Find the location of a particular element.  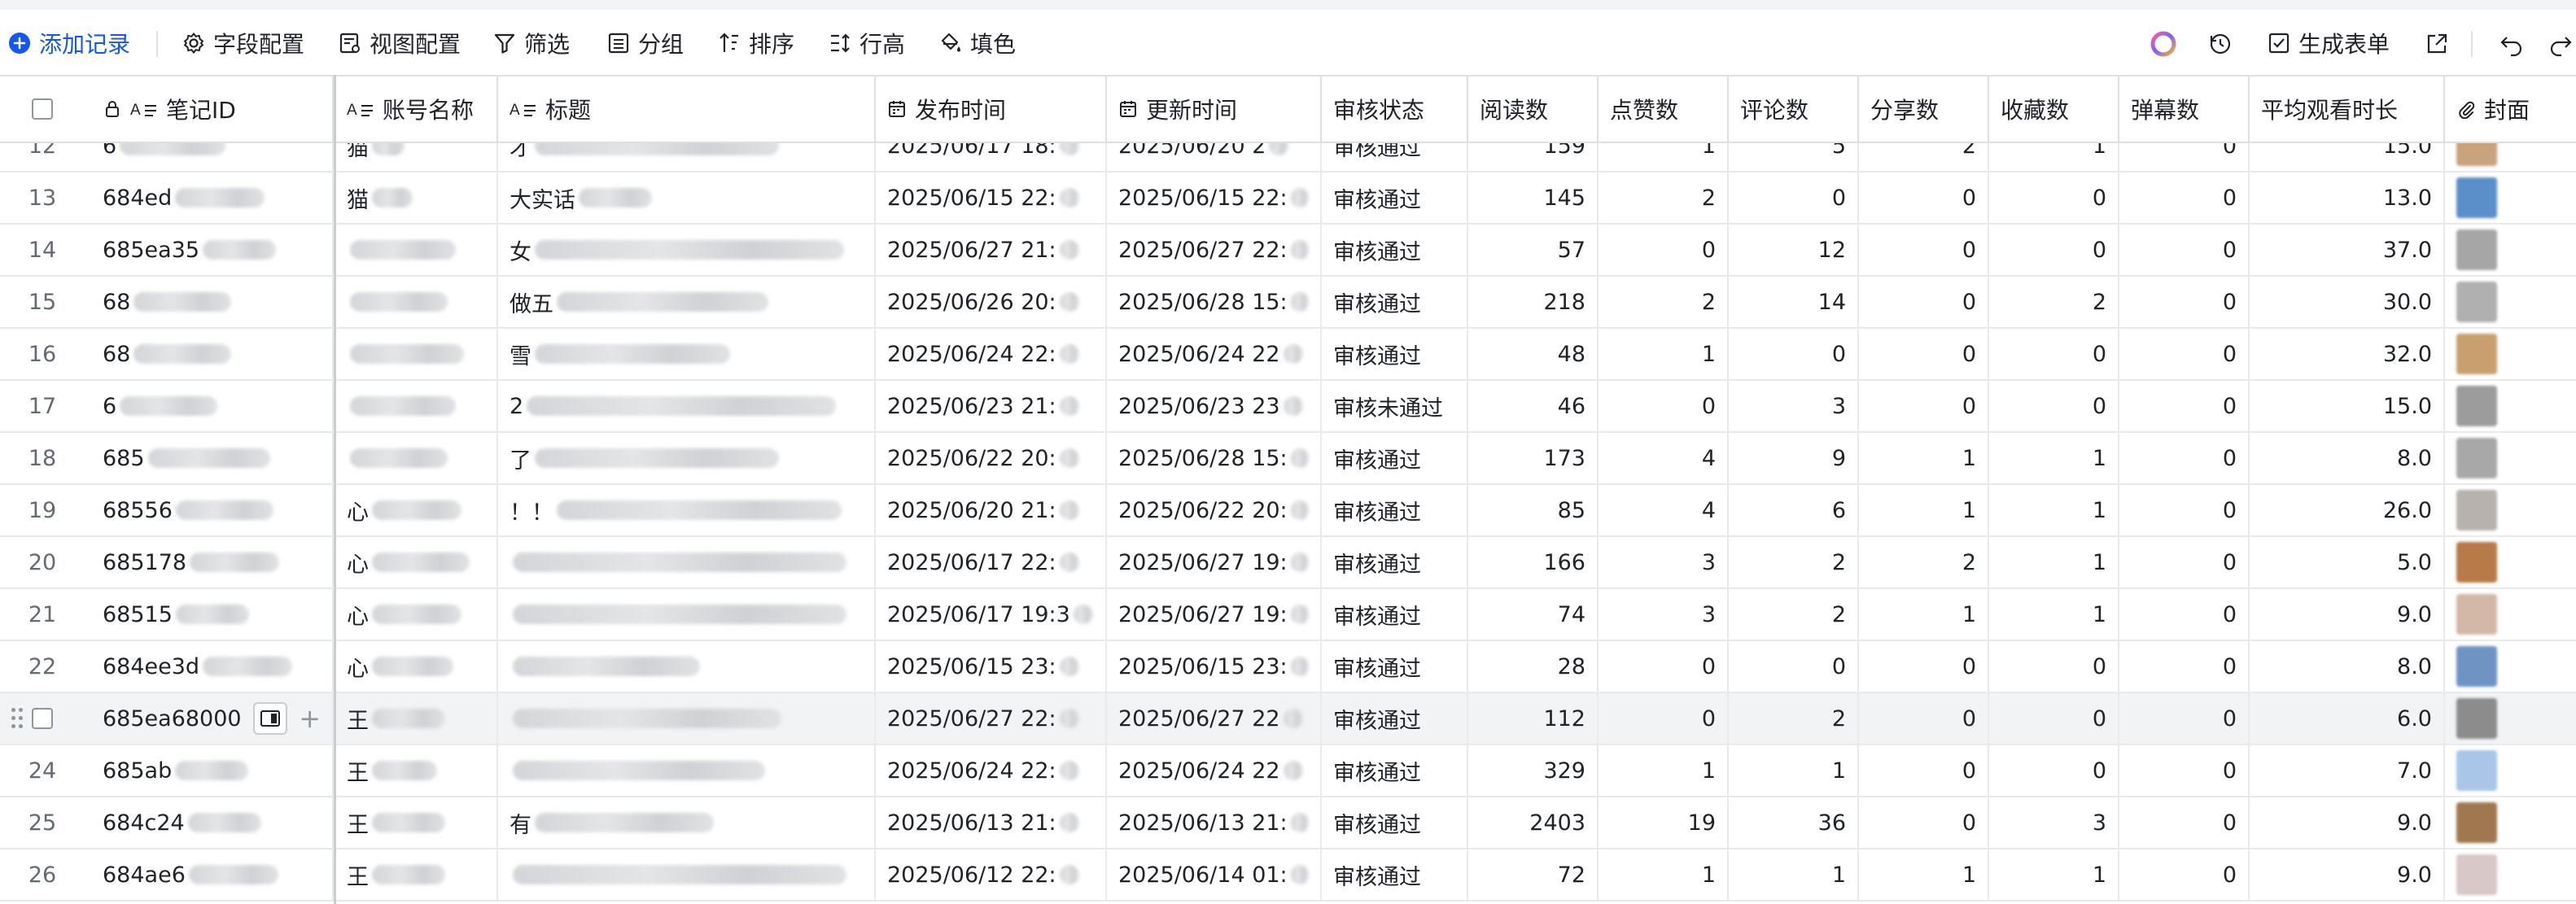

likes-cell: 3 is located at coordinates (1664, 562).